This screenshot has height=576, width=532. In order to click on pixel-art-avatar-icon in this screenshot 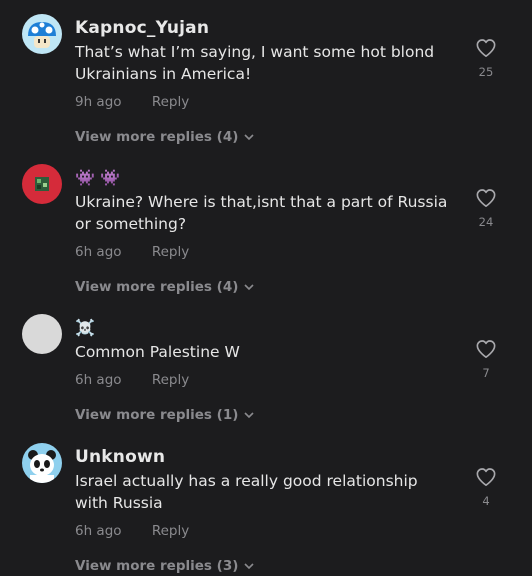, I will do `click(42, 184)`.